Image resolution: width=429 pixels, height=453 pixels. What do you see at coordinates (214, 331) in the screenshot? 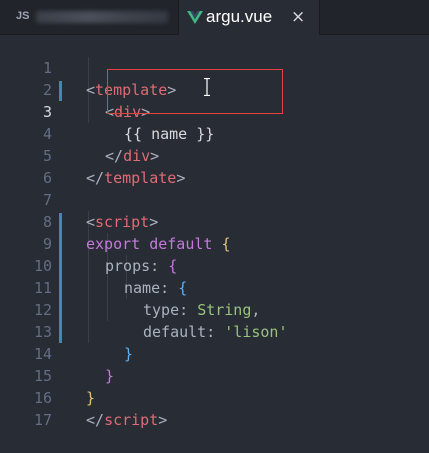
I see `code-line: 13 }` at bounding box center [214, 331].